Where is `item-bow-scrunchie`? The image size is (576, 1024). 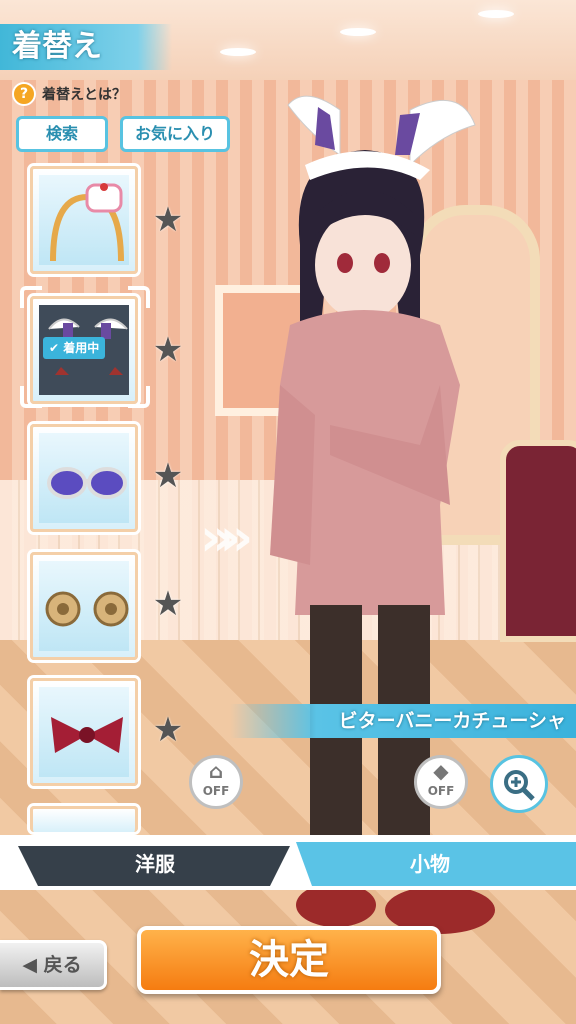 item-bow-scrunchie is located at coordinates (84, 732).